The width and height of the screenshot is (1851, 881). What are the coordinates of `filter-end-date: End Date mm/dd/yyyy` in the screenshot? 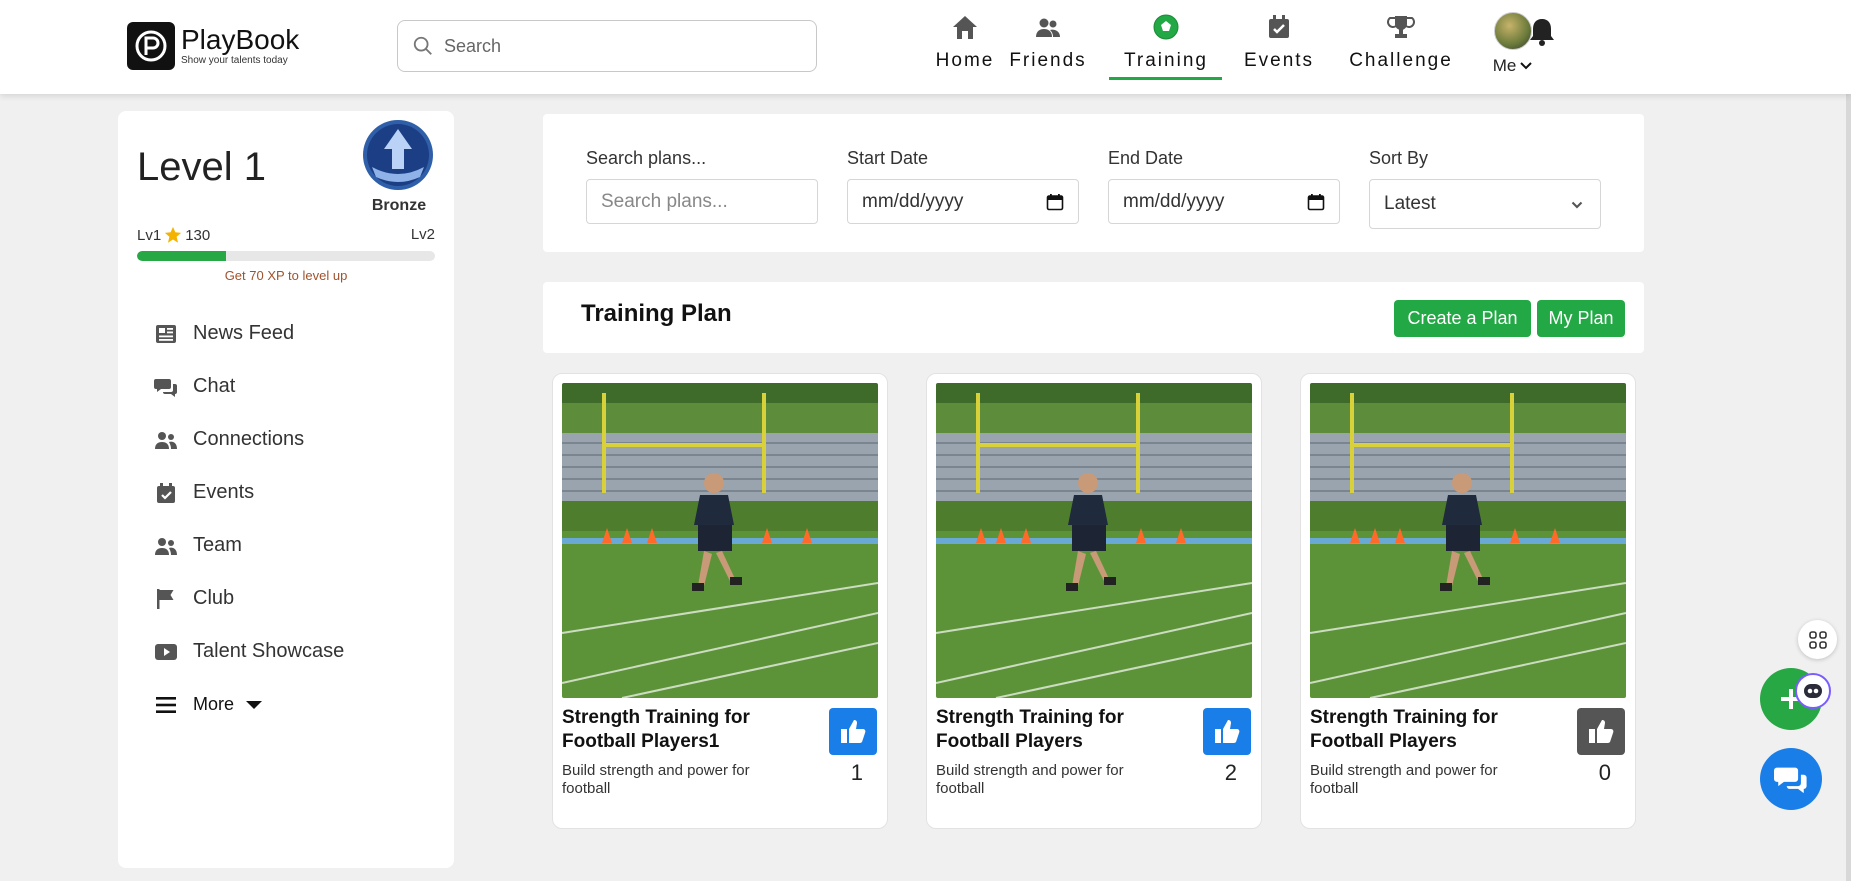 It's located at (1224, 186).